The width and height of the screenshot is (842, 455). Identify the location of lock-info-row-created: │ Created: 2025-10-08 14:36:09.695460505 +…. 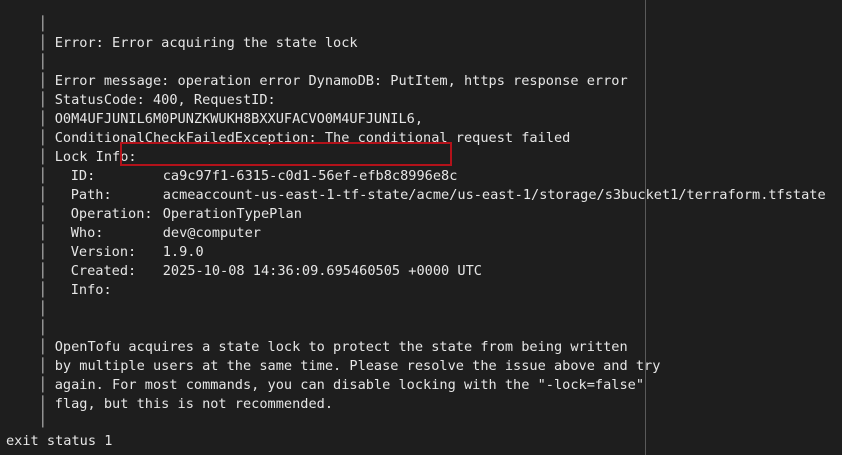
(244, 261).